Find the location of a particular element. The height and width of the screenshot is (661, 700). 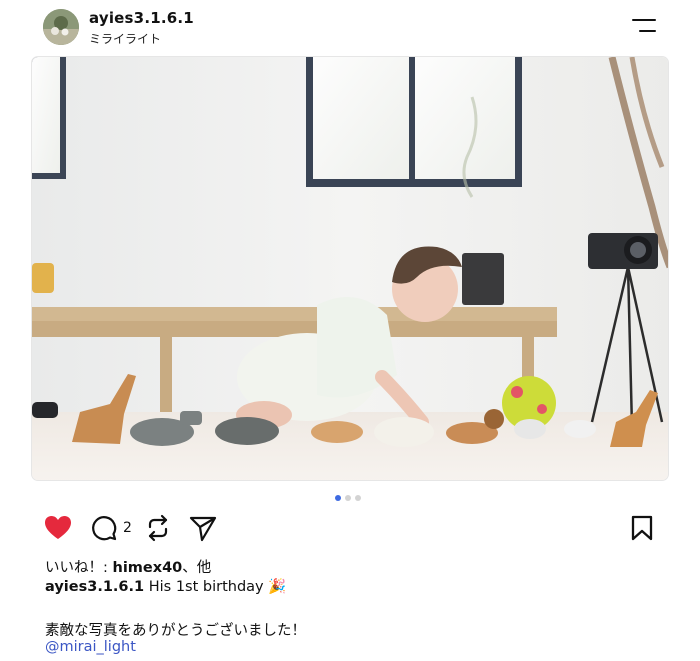

heart-icon is located at coordinates (58, 527).